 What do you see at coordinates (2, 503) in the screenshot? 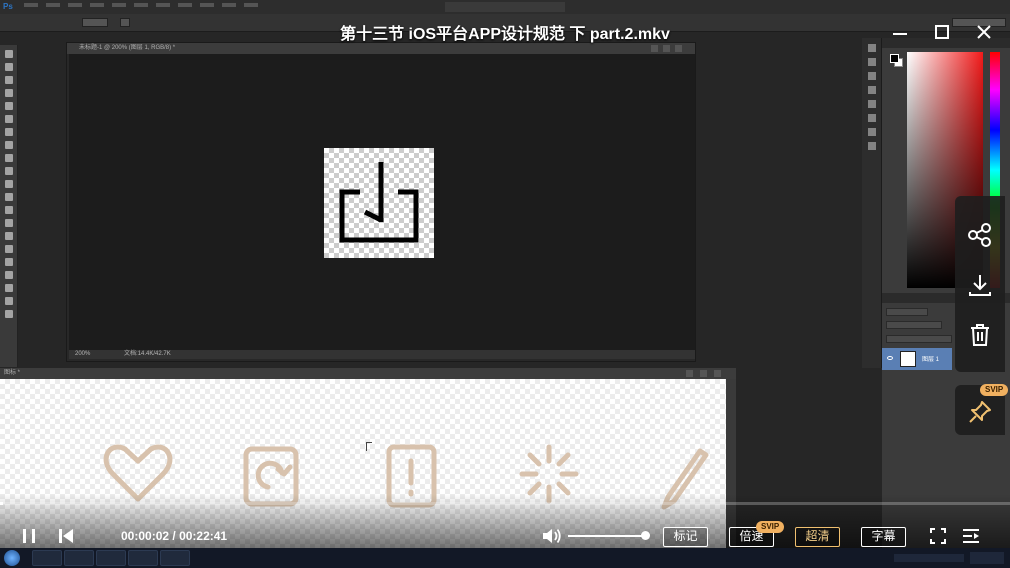
I see `progress-fill` at bounding box center [2, 503].